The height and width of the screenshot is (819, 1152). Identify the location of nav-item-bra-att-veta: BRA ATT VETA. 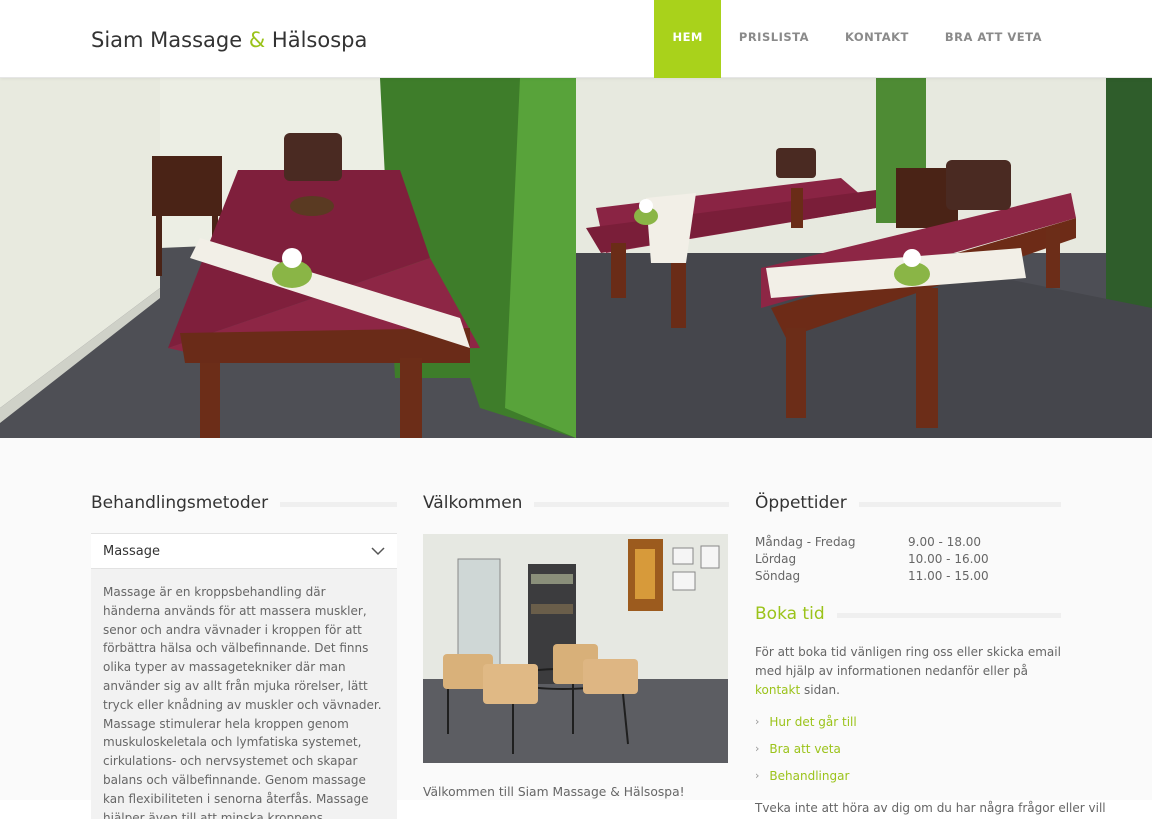
(993, 39).